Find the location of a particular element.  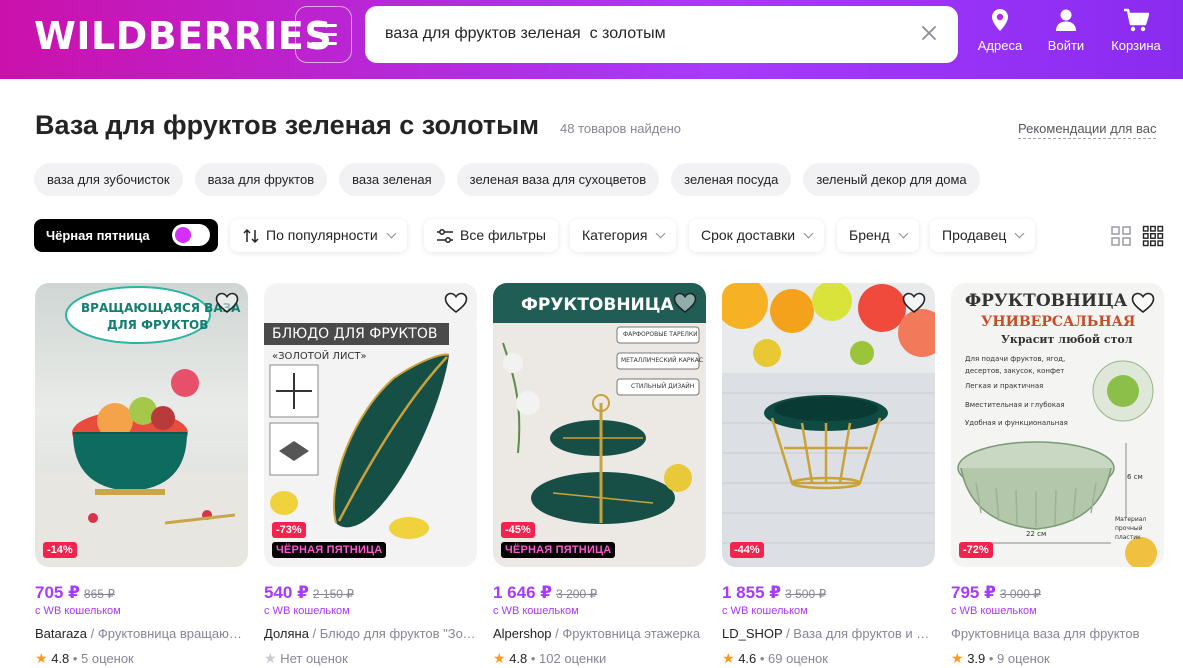

image-caption: ФАРФОРОВЫЕ ТАРЕЛКИ is located at coordinates (660, 334).